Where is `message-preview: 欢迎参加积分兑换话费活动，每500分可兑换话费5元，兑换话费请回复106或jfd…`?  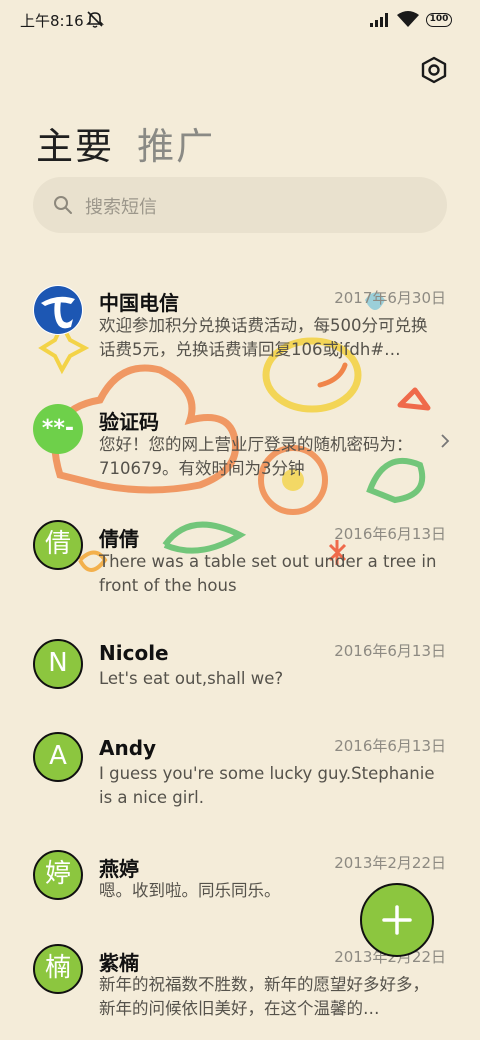 message-preview: 欢迎参加积分兑换话费活动，每500分可兑换话费5元，兑换话费请回复106或jfd… is located at coordinates (263, 337).